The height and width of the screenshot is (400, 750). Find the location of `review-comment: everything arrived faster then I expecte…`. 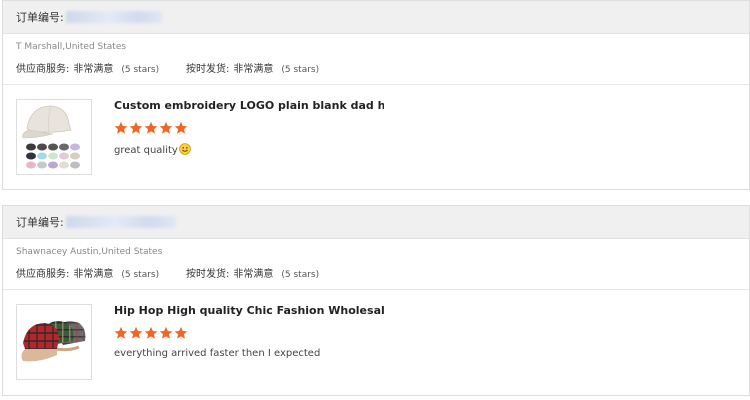

review-comment: everything arrived faster then I expecte… is located at coordinates (217, 353).